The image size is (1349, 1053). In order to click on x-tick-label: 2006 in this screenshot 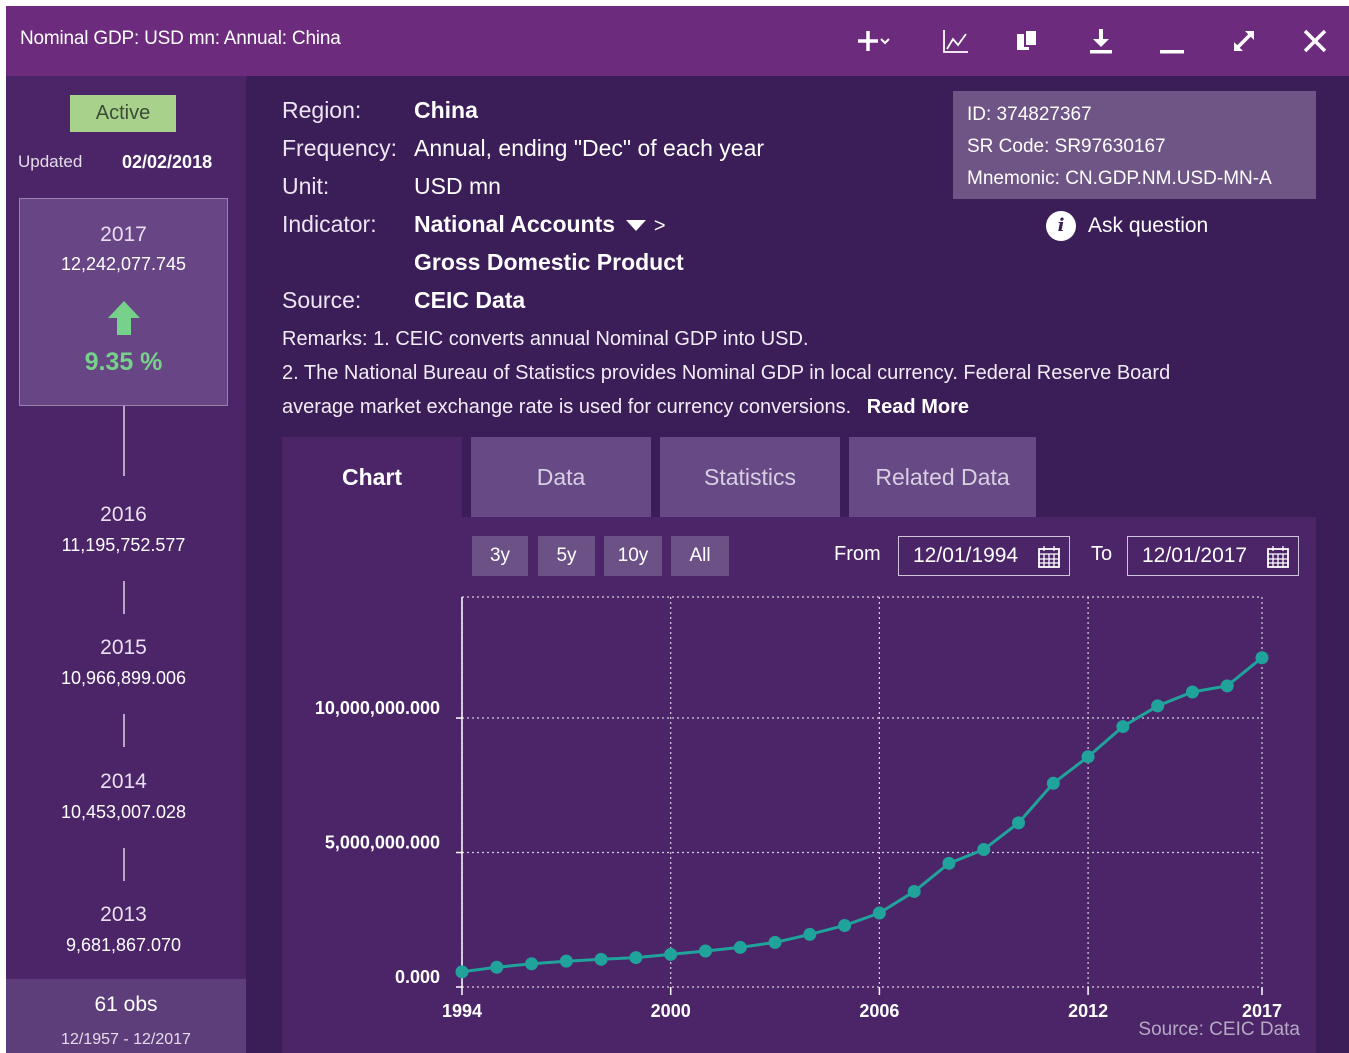, I will do `click(879, 1011)`.